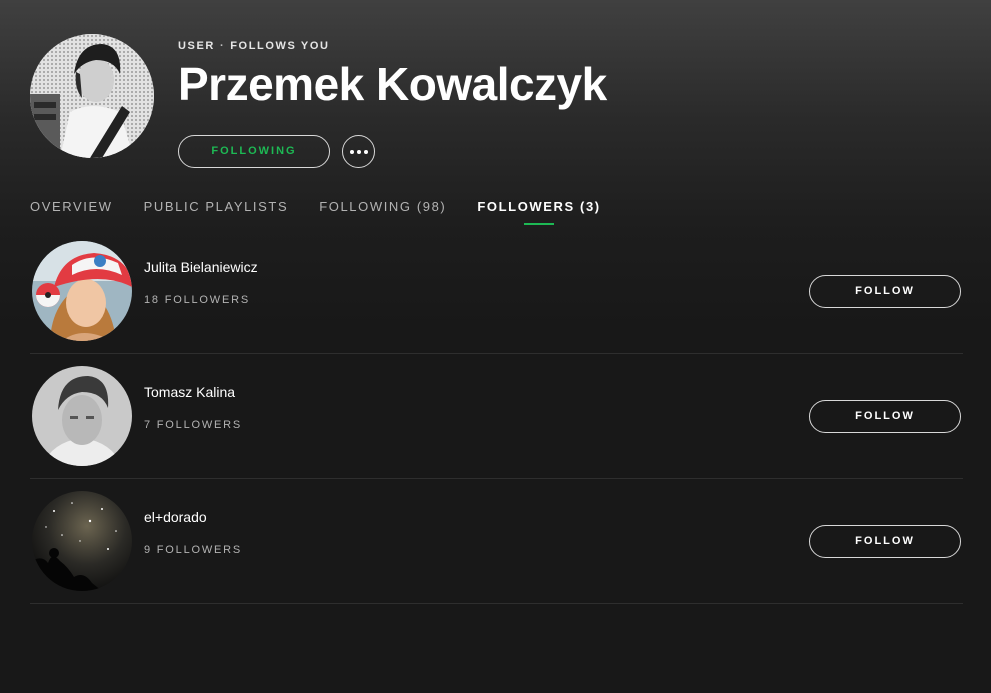 This screenshot has height=693, width=991. I want to click on follower-count: 18 FOLLOWERS, so click(197, 300).